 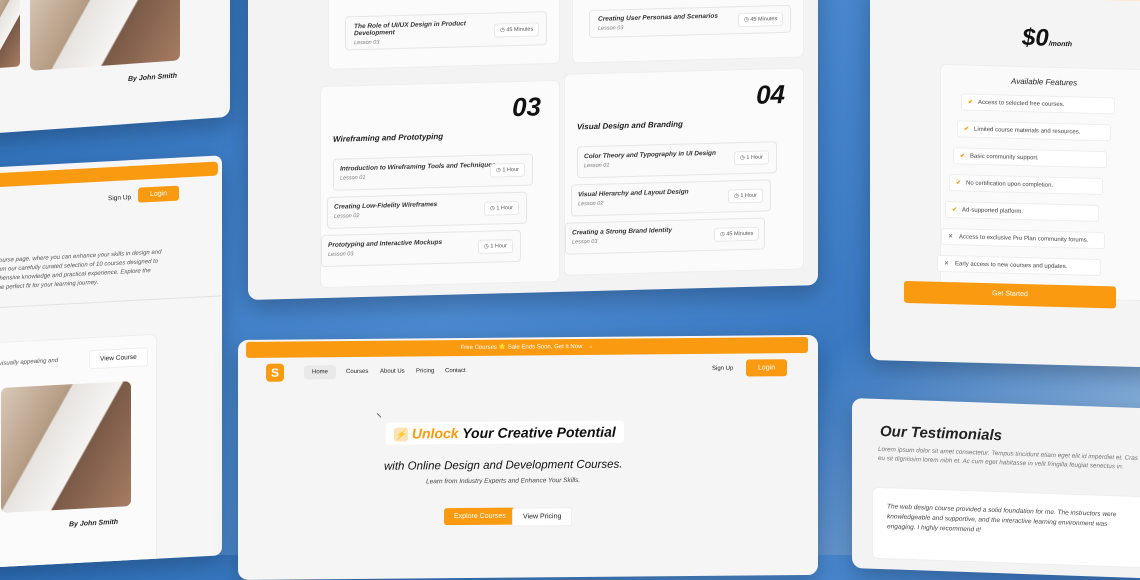 I want to click on features-title: Available Features, so click(x=1044, y=82).